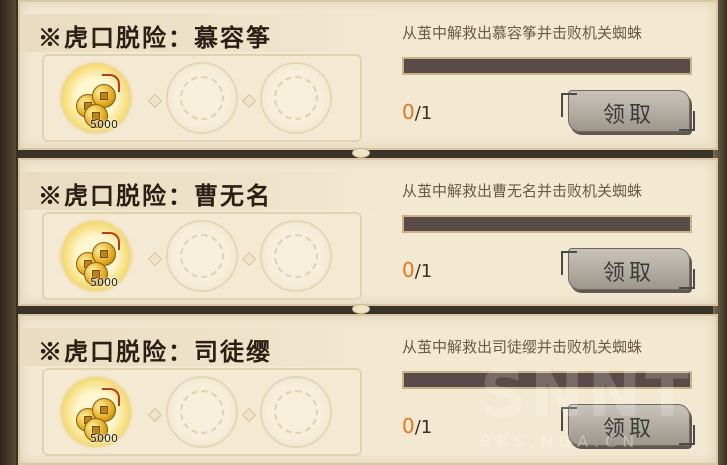 This screenshot has height=465, width=727. Describe the element at coordinates (586, 395) in the screenshot. I see `watermark-logo: SNNT` at that location.